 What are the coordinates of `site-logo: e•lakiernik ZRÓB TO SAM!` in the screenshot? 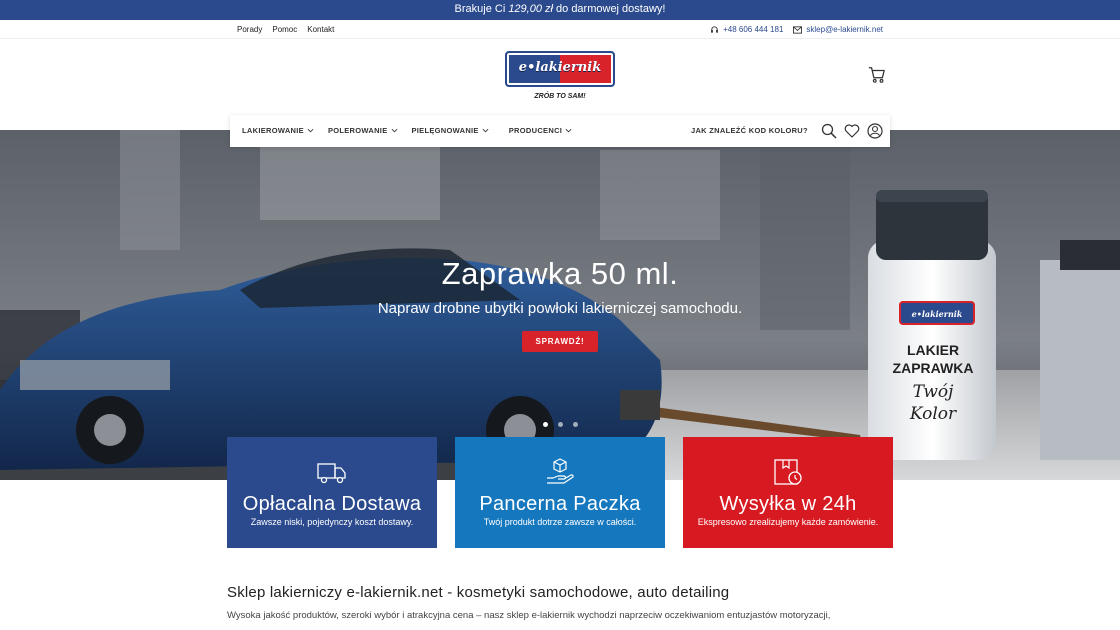 It's located at (560, 77).